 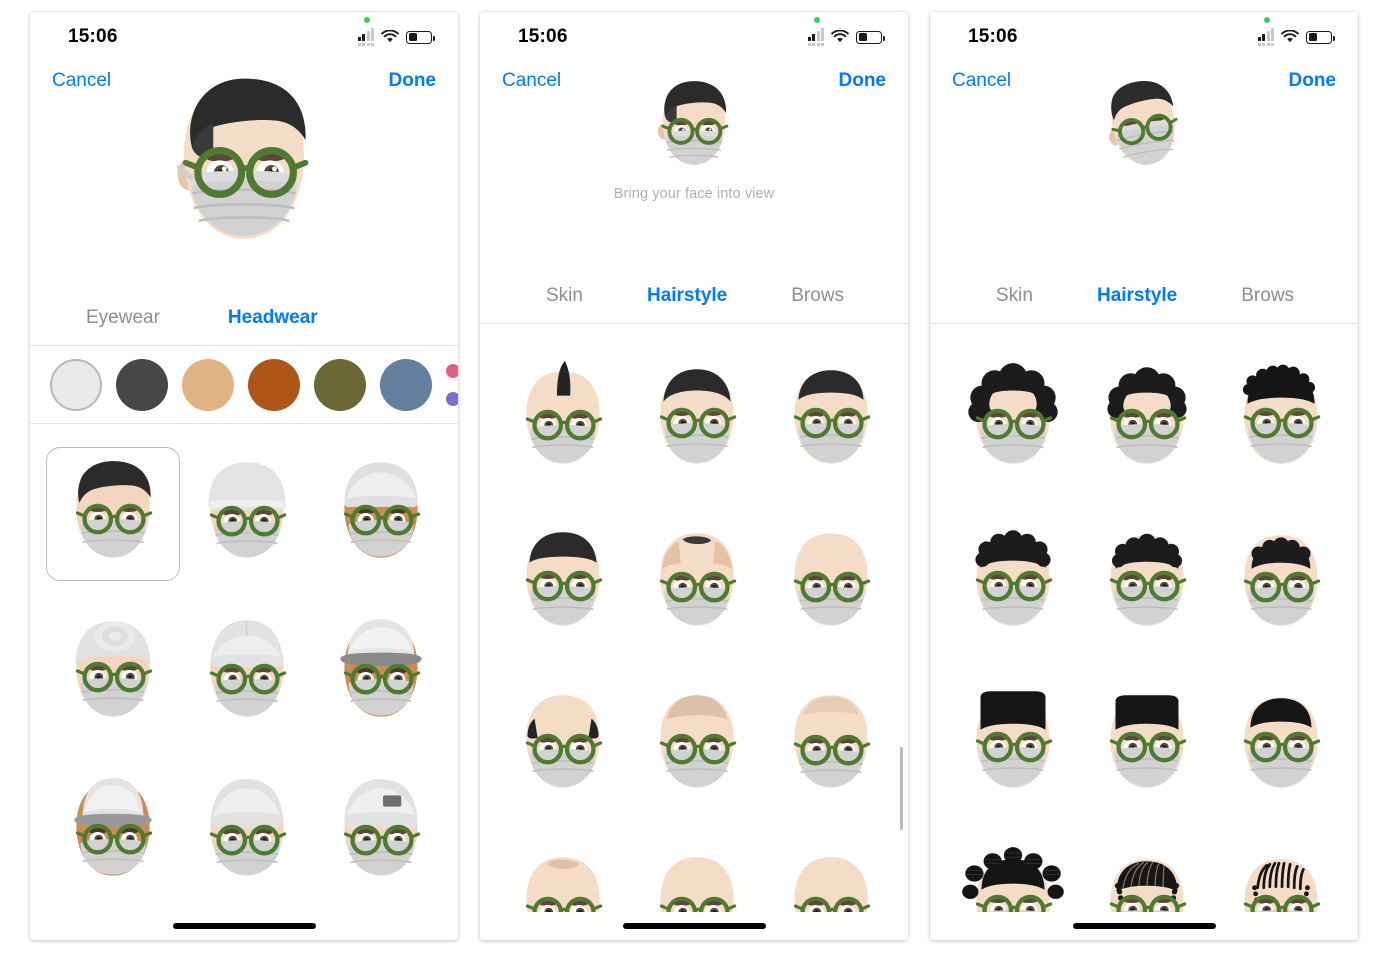 What do you see at coordinates (563, 581) in the screenshot?
I see `hairstyle-cell-receding-short` at bounding box center [563, 581].